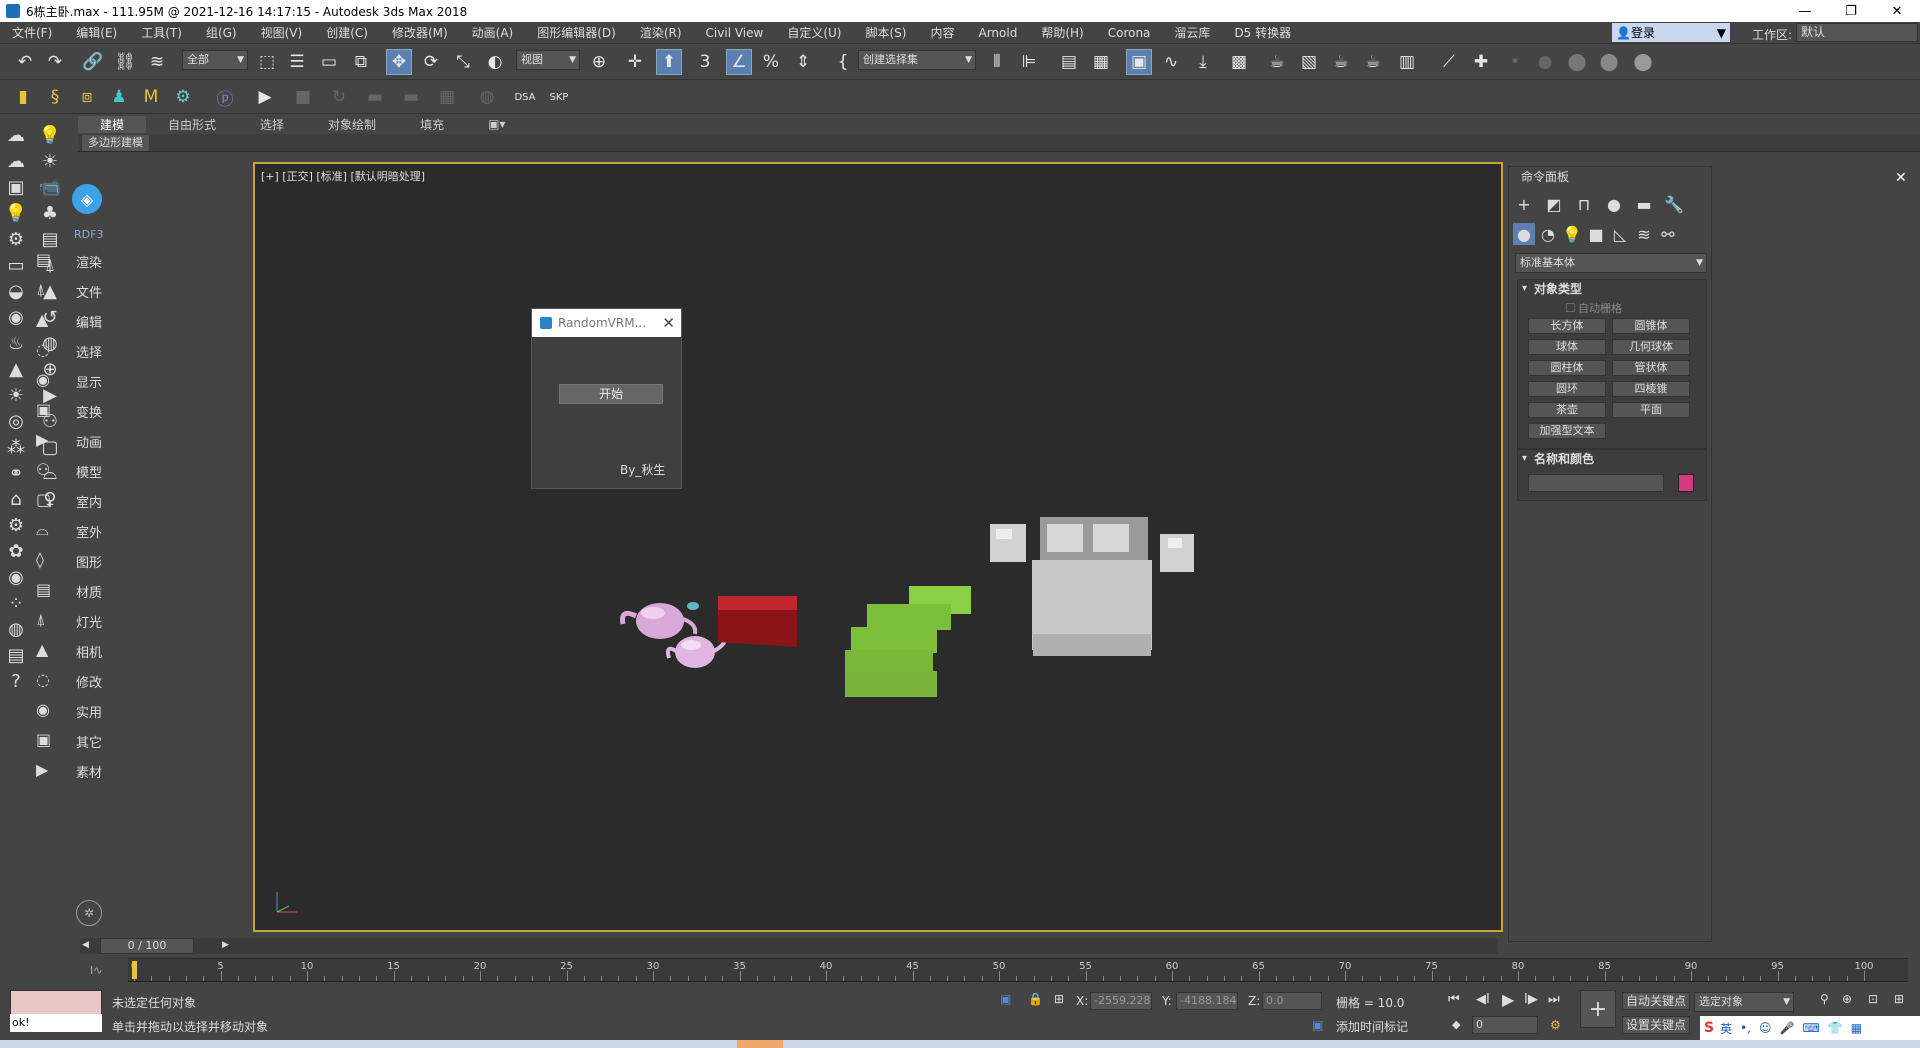 The image size is (1920, 1048). What do you see at coordinates (221, 32) in the screenshot?
I see `menu-item-3: 组(G)` at bounding box center [221, 32].